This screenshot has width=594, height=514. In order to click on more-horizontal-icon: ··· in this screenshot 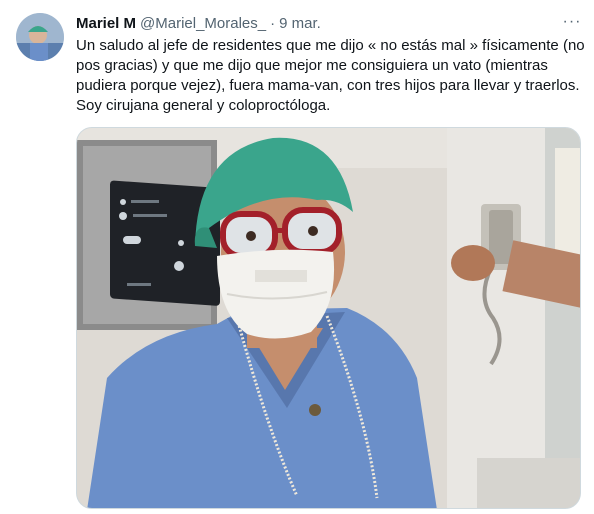, I will do `click(572, 22)`.